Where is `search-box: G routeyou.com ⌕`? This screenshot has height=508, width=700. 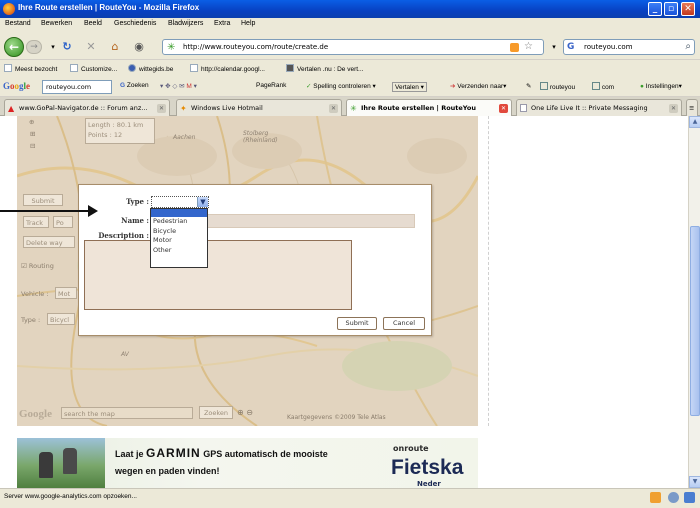
search-box: G routeyou.com ⌕ is located at coordinates (629, 47).